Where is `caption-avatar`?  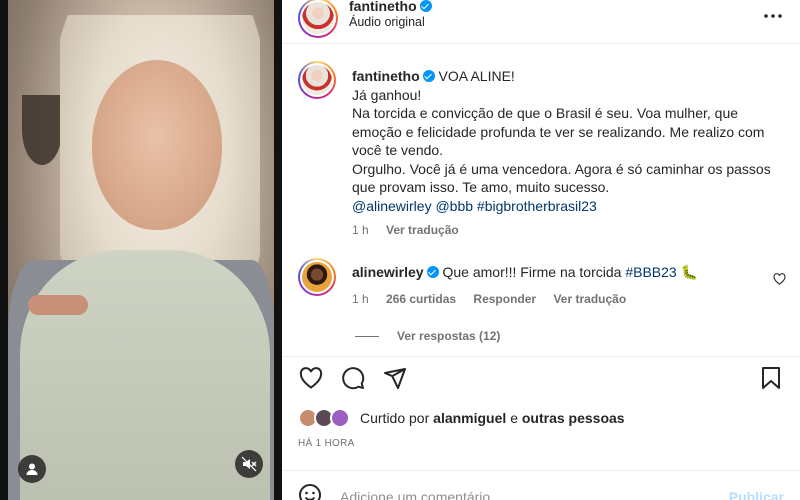 caption-avatar is located at coordinates (317, 80).